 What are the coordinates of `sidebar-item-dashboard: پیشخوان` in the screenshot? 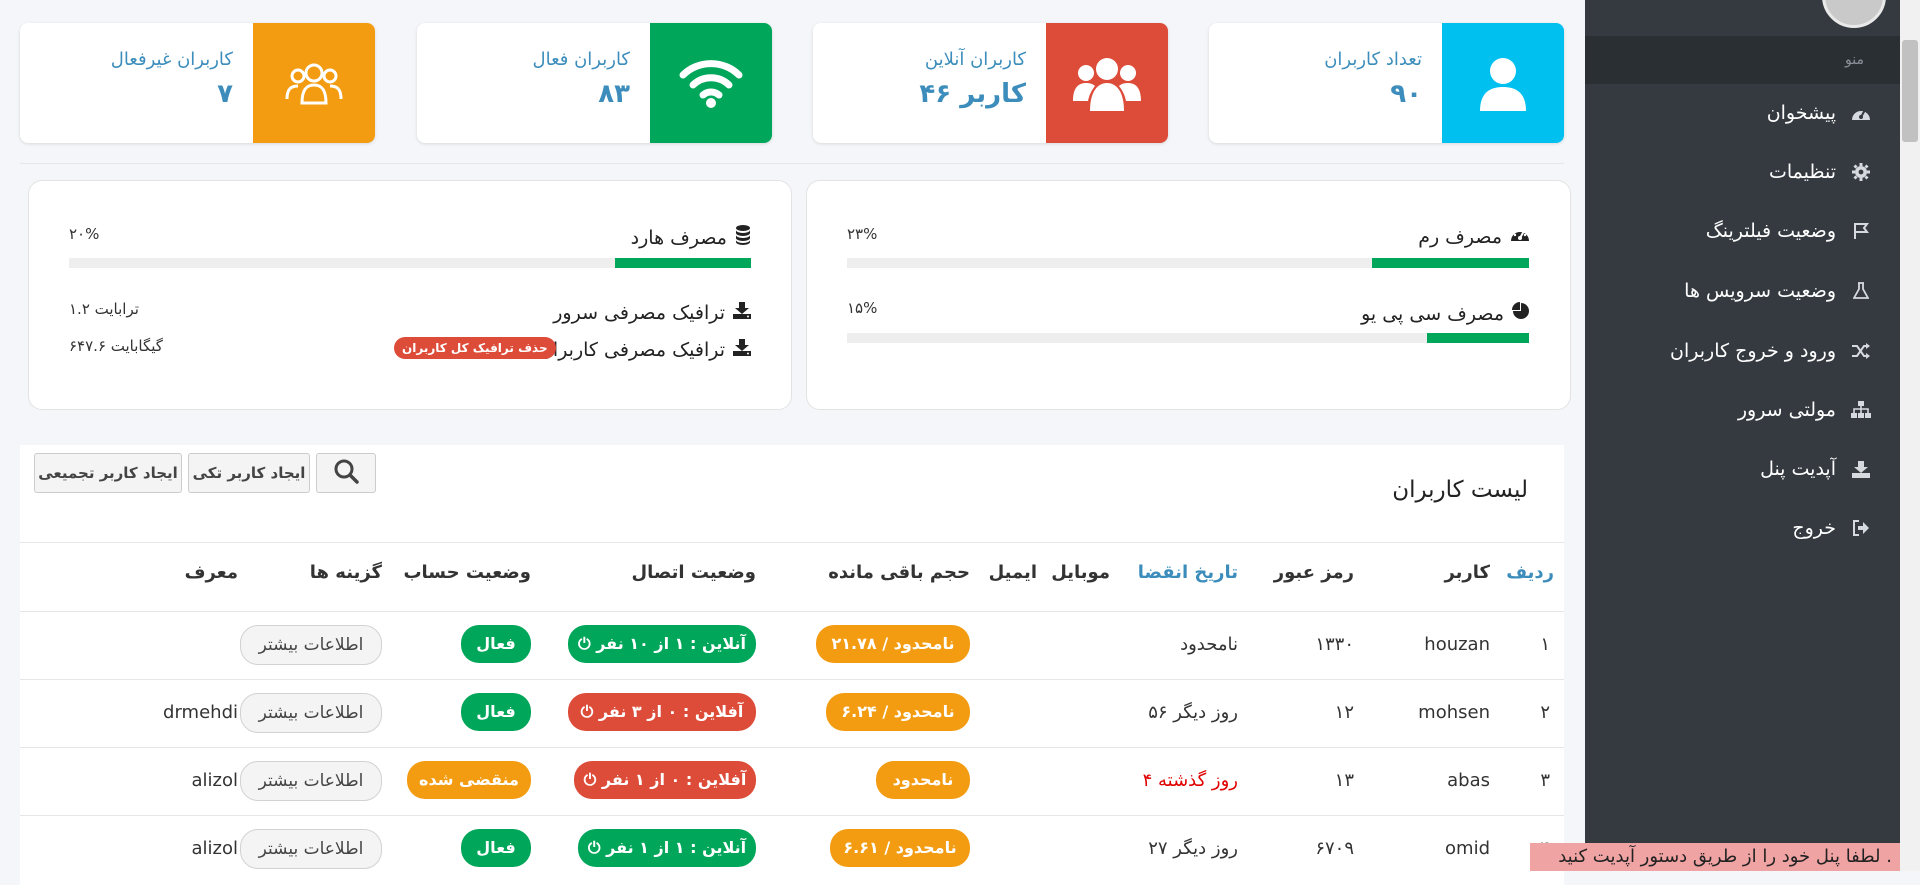 It's located at (1742, 113).